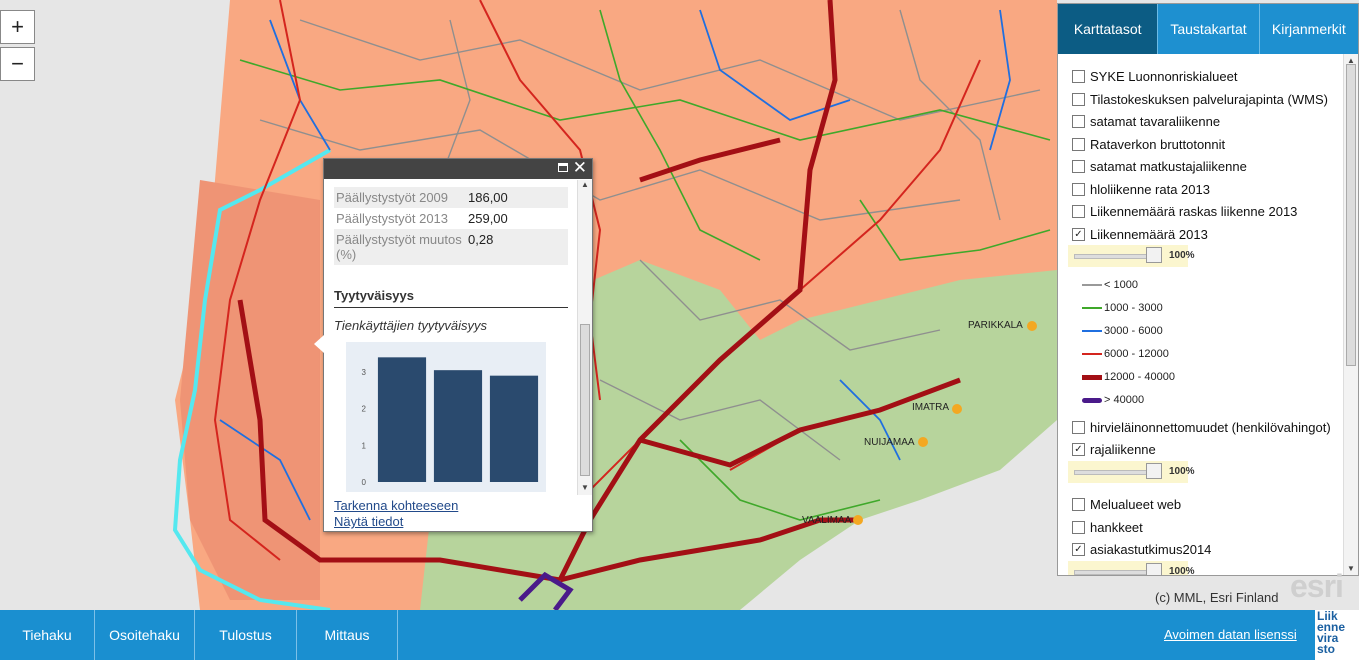  Describe the element at coordinates (1337, 635) in the screenshot. I see `liikennevirasto-logo: Liik enne vira sto` at that location.